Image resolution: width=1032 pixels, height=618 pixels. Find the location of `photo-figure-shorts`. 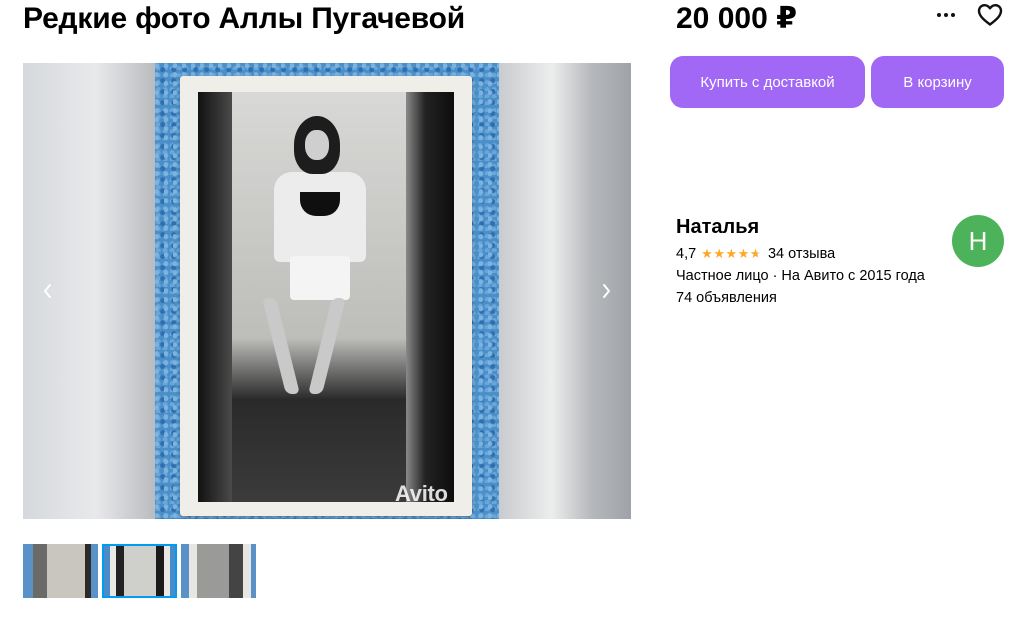

photo-figure-shorts is located at coordinates (320, 278).